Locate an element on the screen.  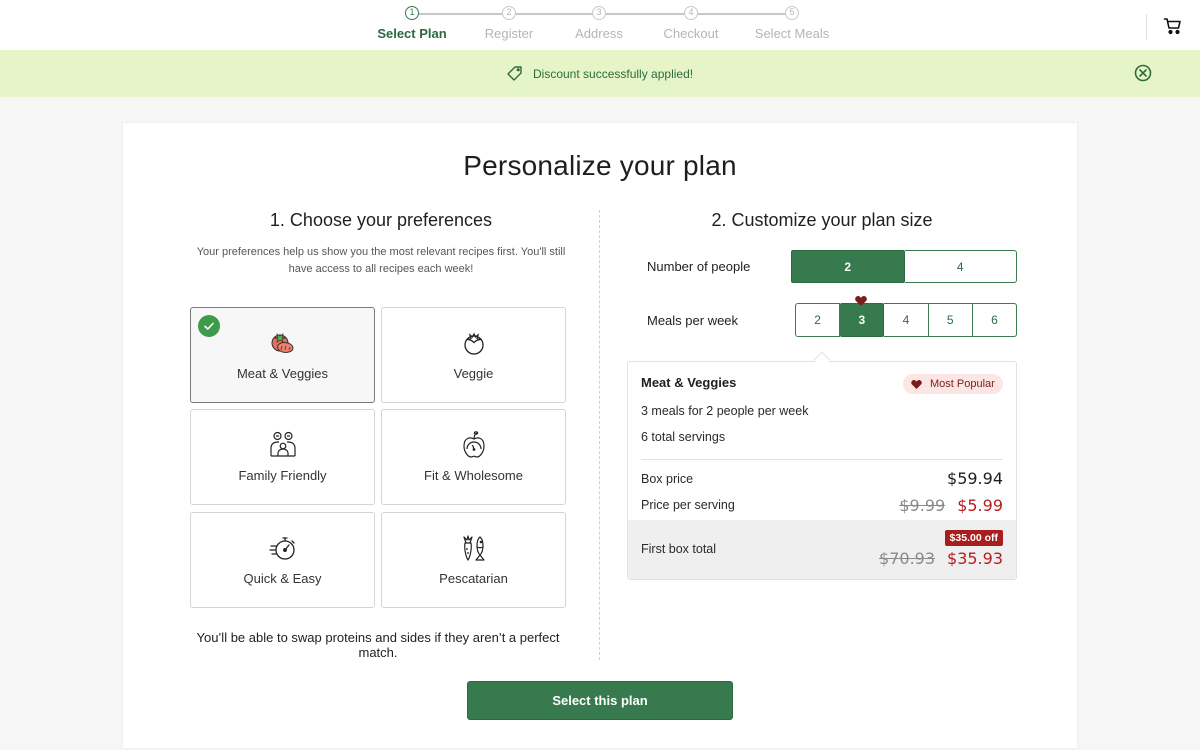
preference-label: Quick & Easy is located at coordinates (282, 578).